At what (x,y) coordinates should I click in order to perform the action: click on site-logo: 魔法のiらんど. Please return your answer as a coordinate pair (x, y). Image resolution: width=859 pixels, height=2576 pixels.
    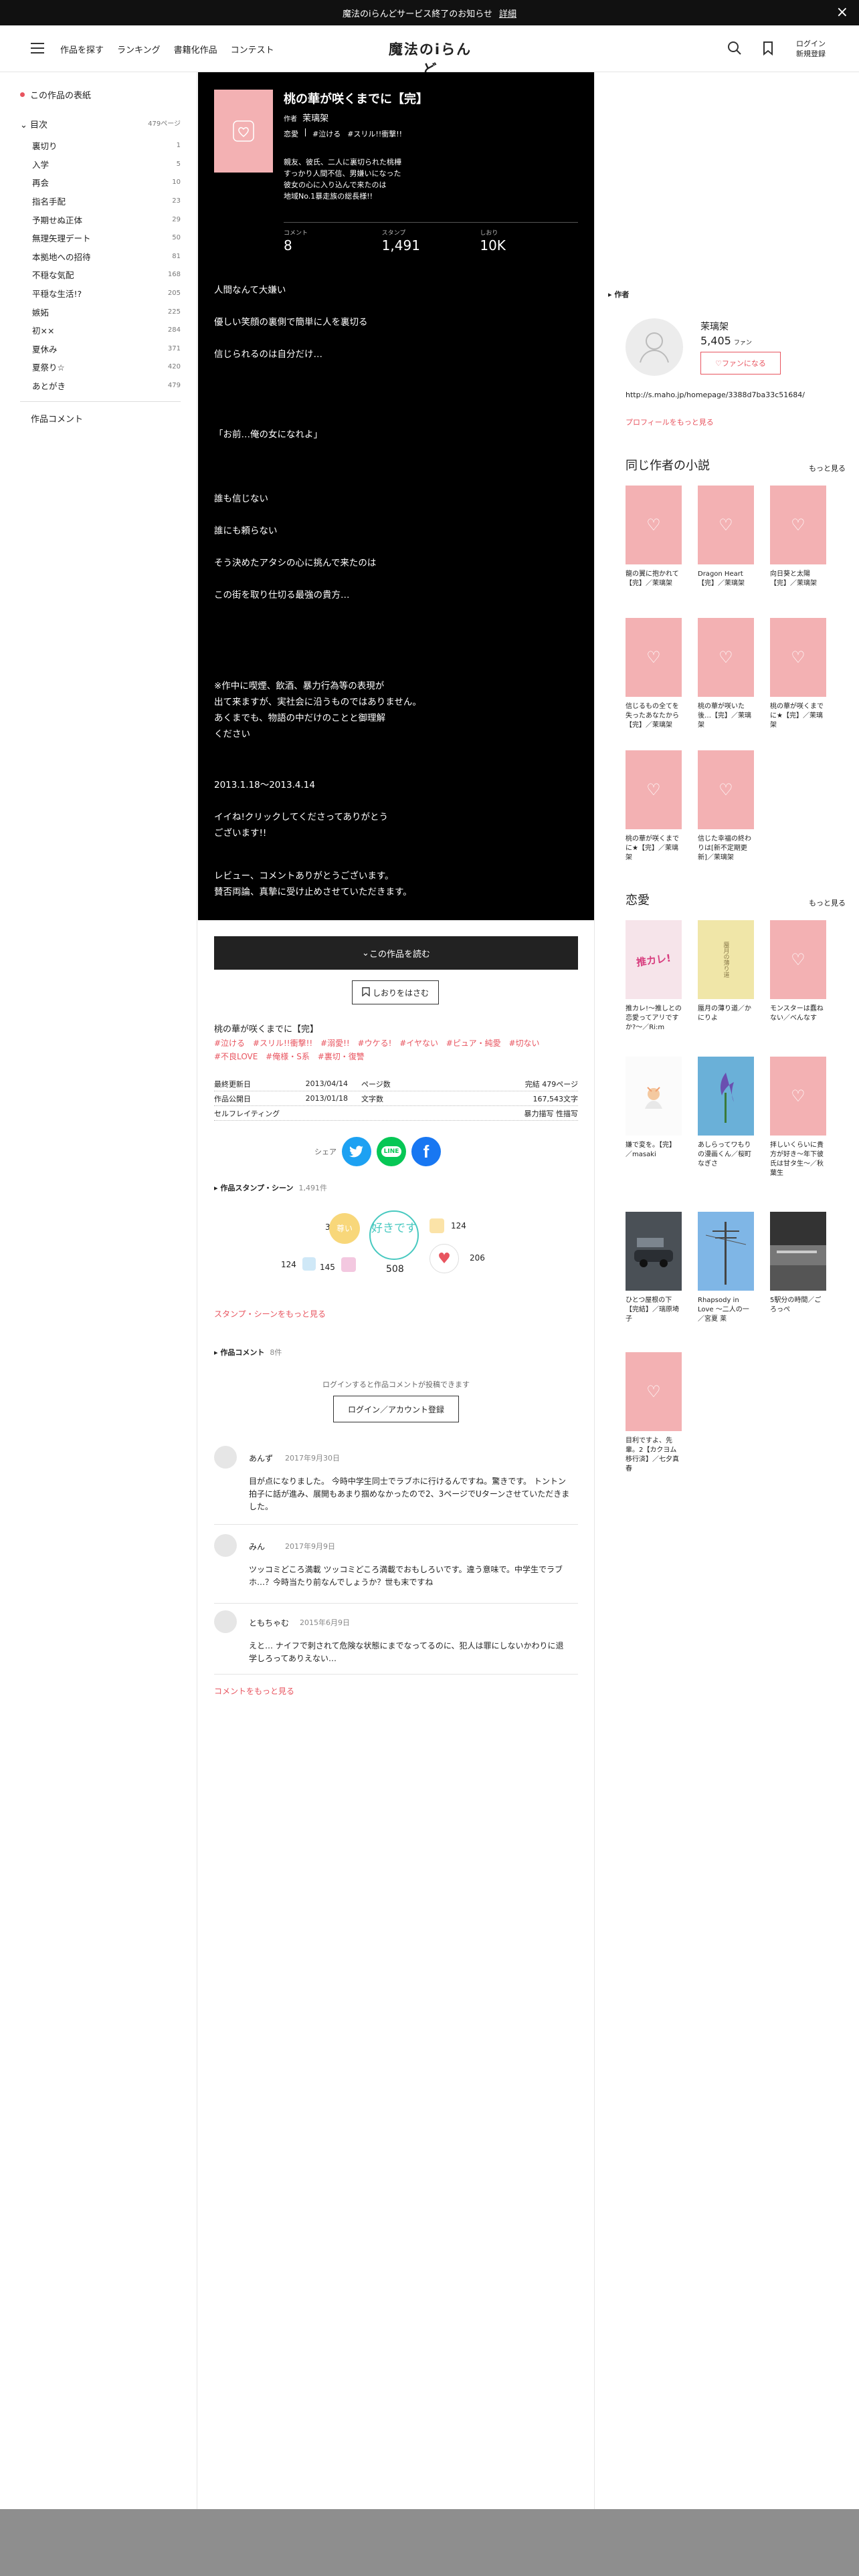
    Looking at the image, I should click on (430, 59).